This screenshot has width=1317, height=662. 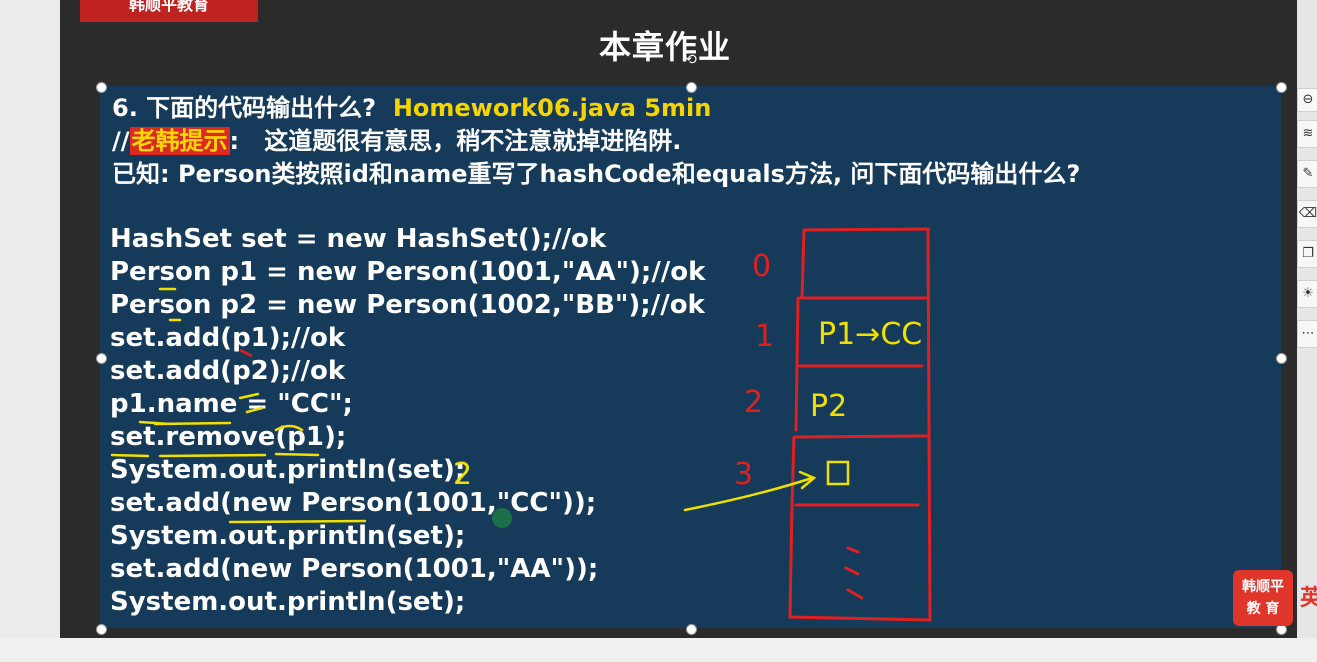 What do you see at coordinates (228, 338) in the screenshot?
I see `code-line: set.add(p1);//ok` at bounding box center [228, 338].